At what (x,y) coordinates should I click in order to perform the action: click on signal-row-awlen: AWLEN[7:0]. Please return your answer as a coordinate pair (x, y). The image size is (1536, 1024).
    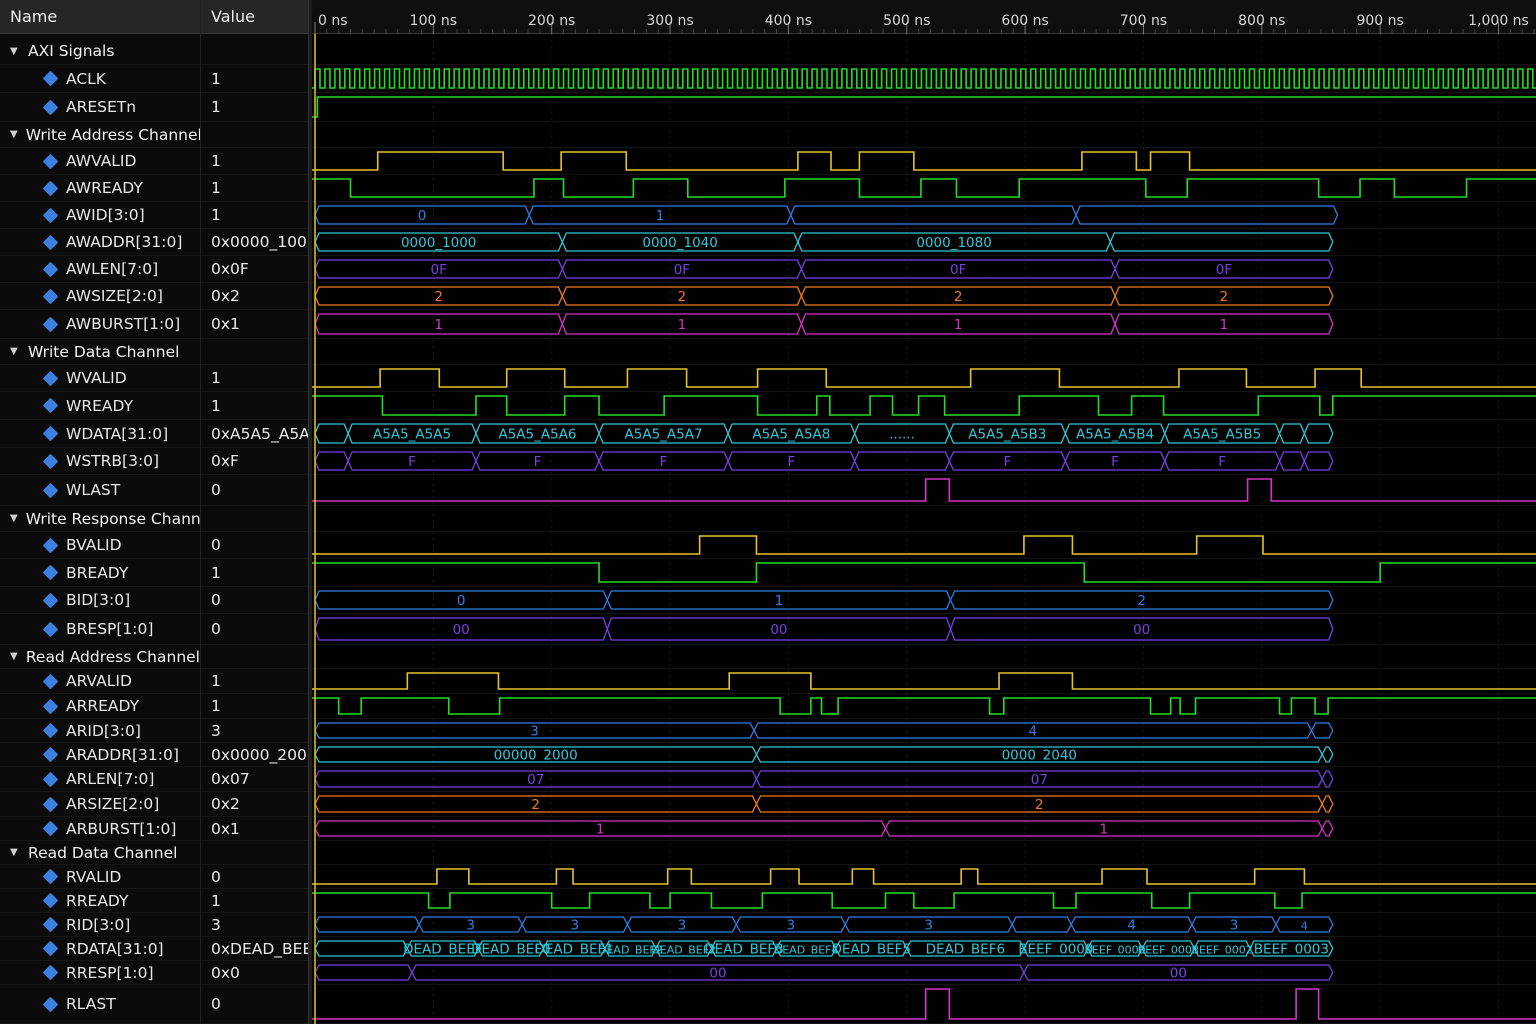
    Looking at the image, I should click on (100, 269).